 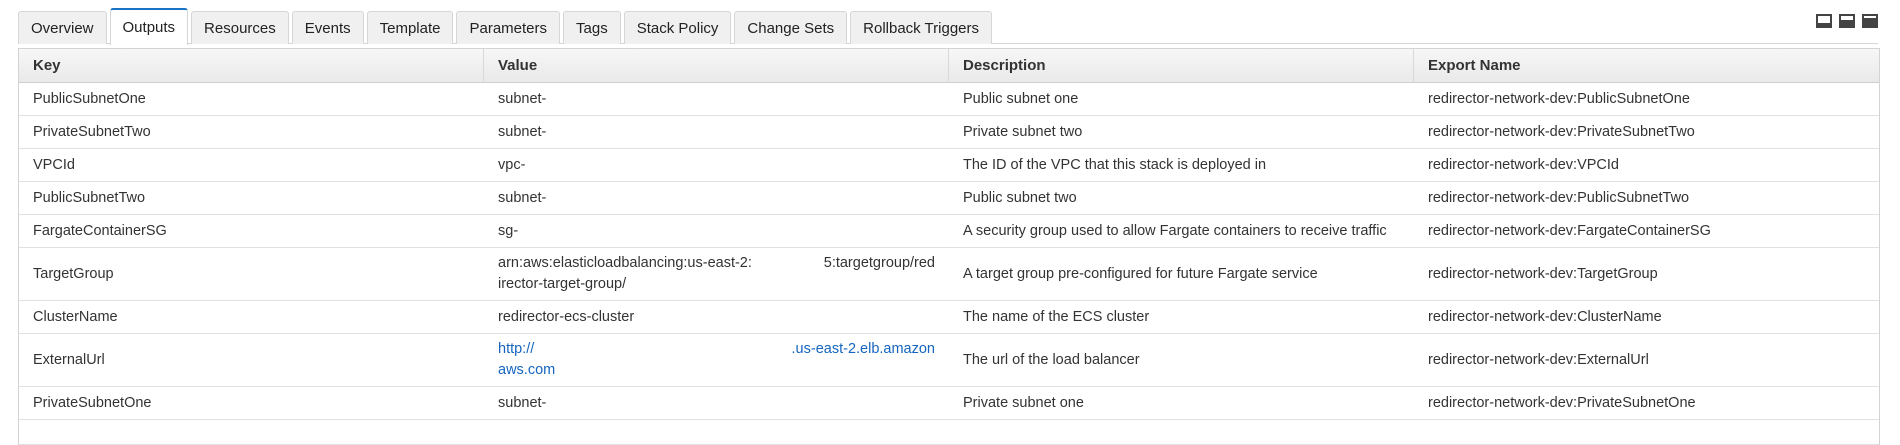 What do you see at coordinates (54, 164) in the screenshot?
I see `key-cell: VPCId` at bounding box center [54, 164].